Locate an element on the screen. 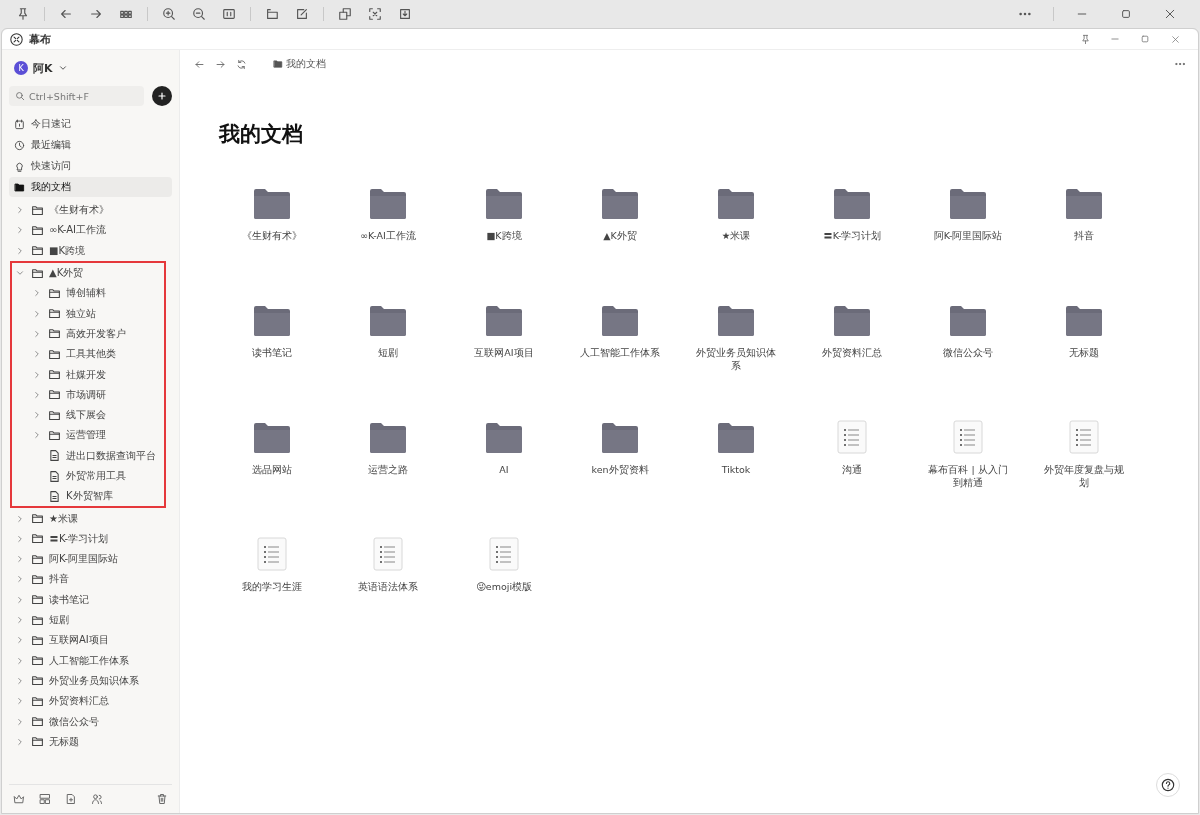 This screenshot has width=1200, height=815. tree-item: 无标题 is located at coordinates (64, 741).